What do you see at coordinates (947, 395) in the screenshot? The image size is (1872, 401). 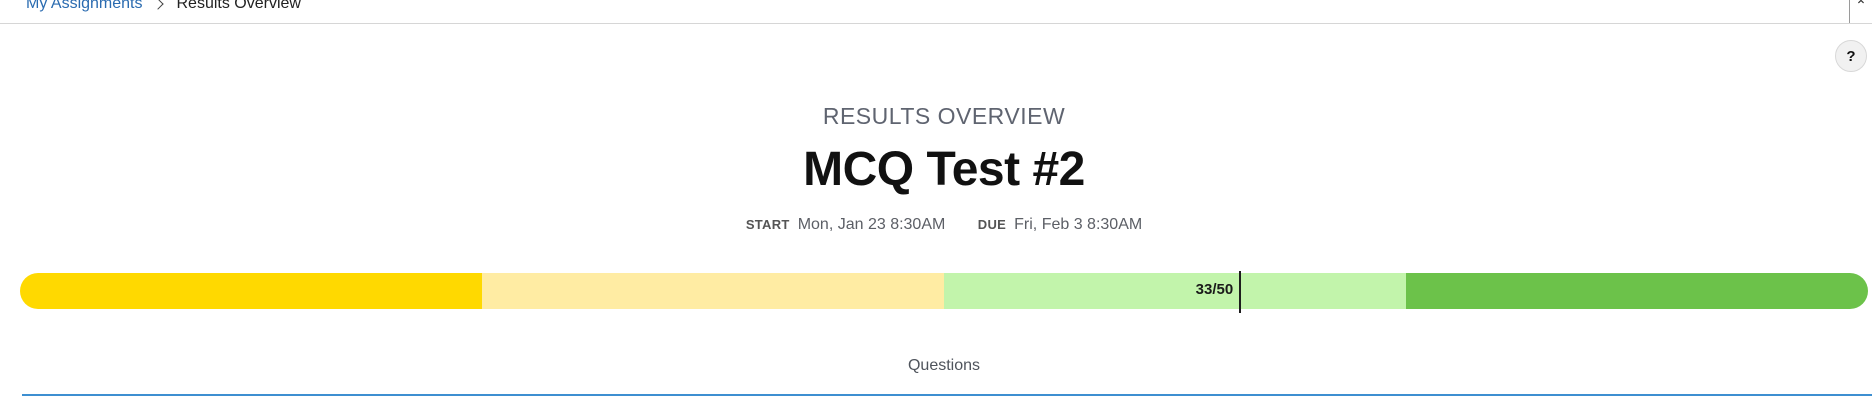 I see `tab-underline` at bounding box center [947, 395].